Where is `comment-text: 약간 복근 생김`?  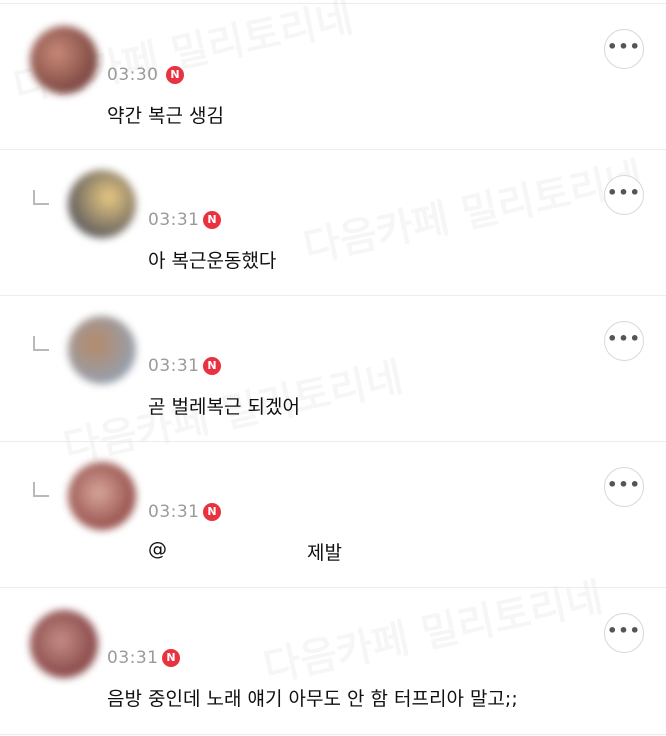
comment-text: 약간 복근 생김 is located at coordinates (165, 116).